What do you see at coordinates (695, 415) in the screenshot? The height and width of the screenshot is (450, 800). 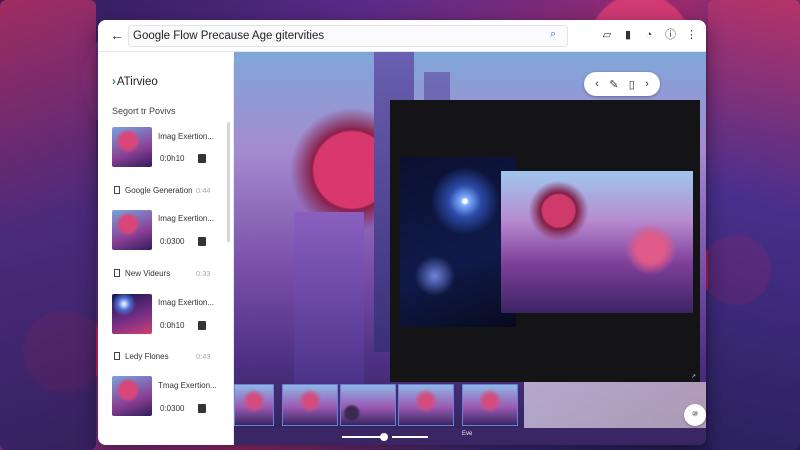 I see `filmstrip-button: ⑩` at bounding box center [695, 415].